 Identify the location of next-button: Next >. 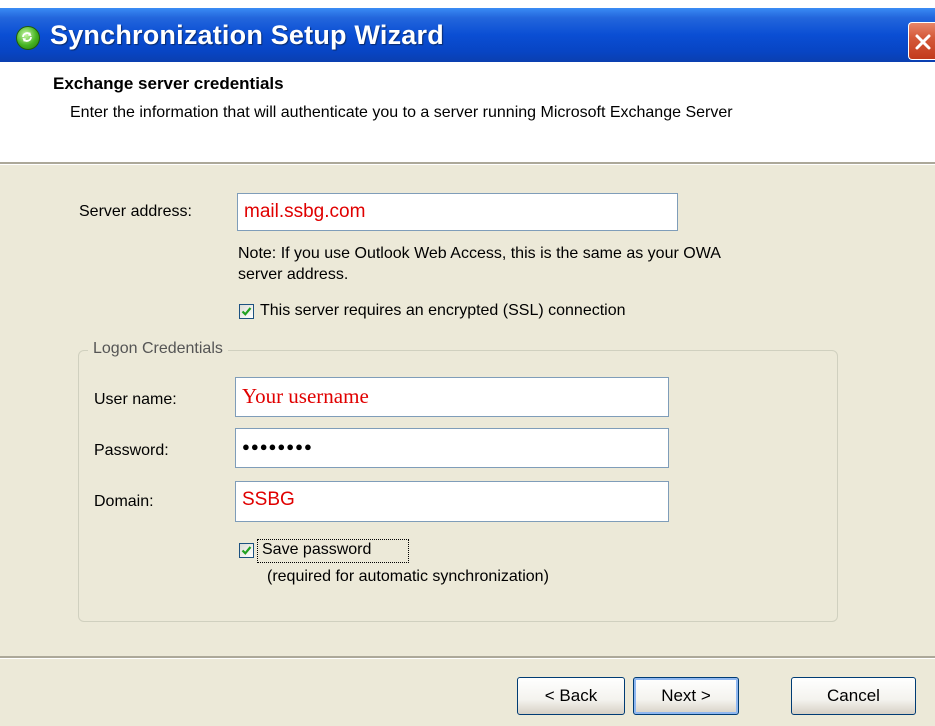
(686, 696).